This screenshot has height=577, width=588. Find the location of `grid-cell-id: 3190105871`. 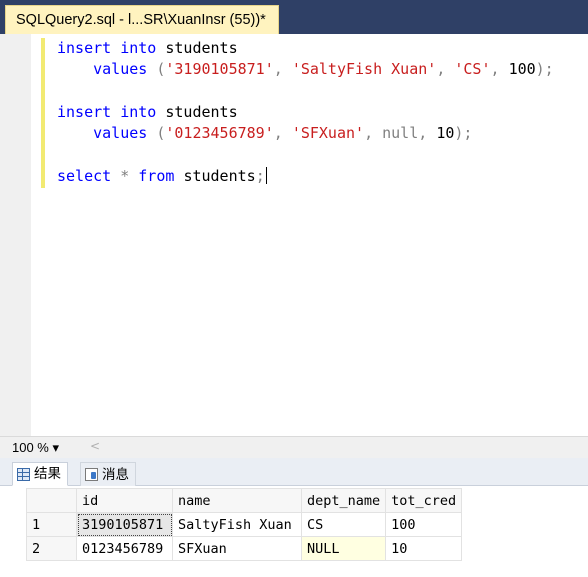

grid-cell-id: 3190105871 is located at coordinates (124, 524).